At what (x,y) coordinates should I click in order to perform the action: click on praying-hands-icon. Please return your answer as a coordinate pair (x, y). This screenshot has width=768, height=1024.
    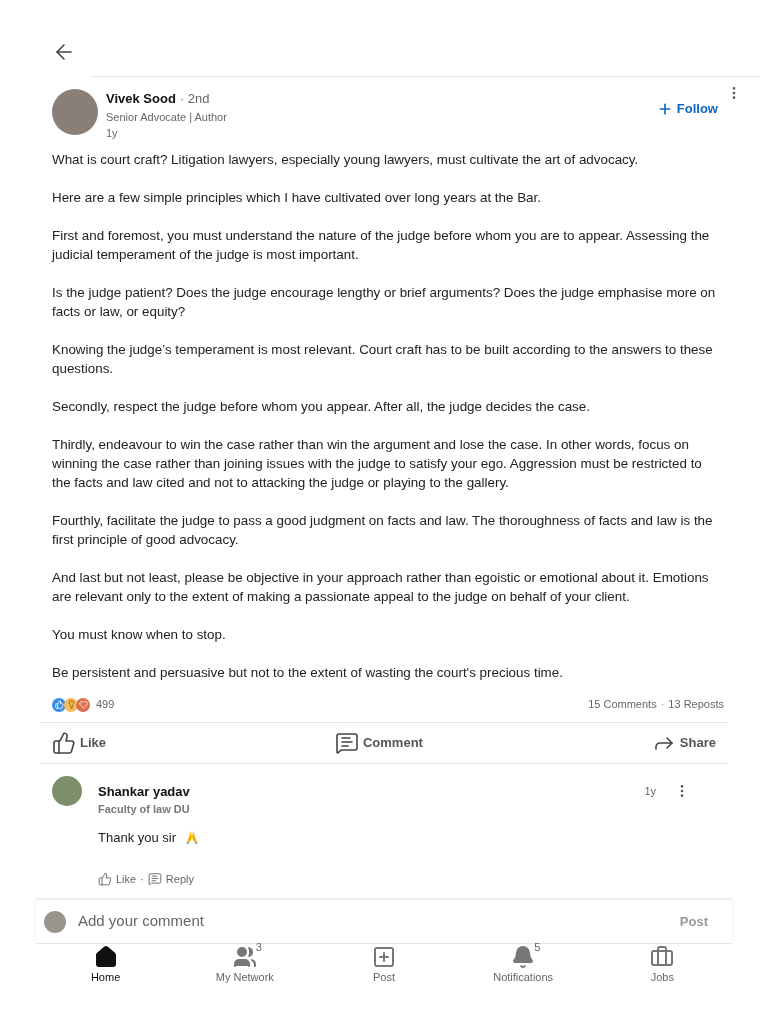
    Looking at the image, I should click on (192, 837).